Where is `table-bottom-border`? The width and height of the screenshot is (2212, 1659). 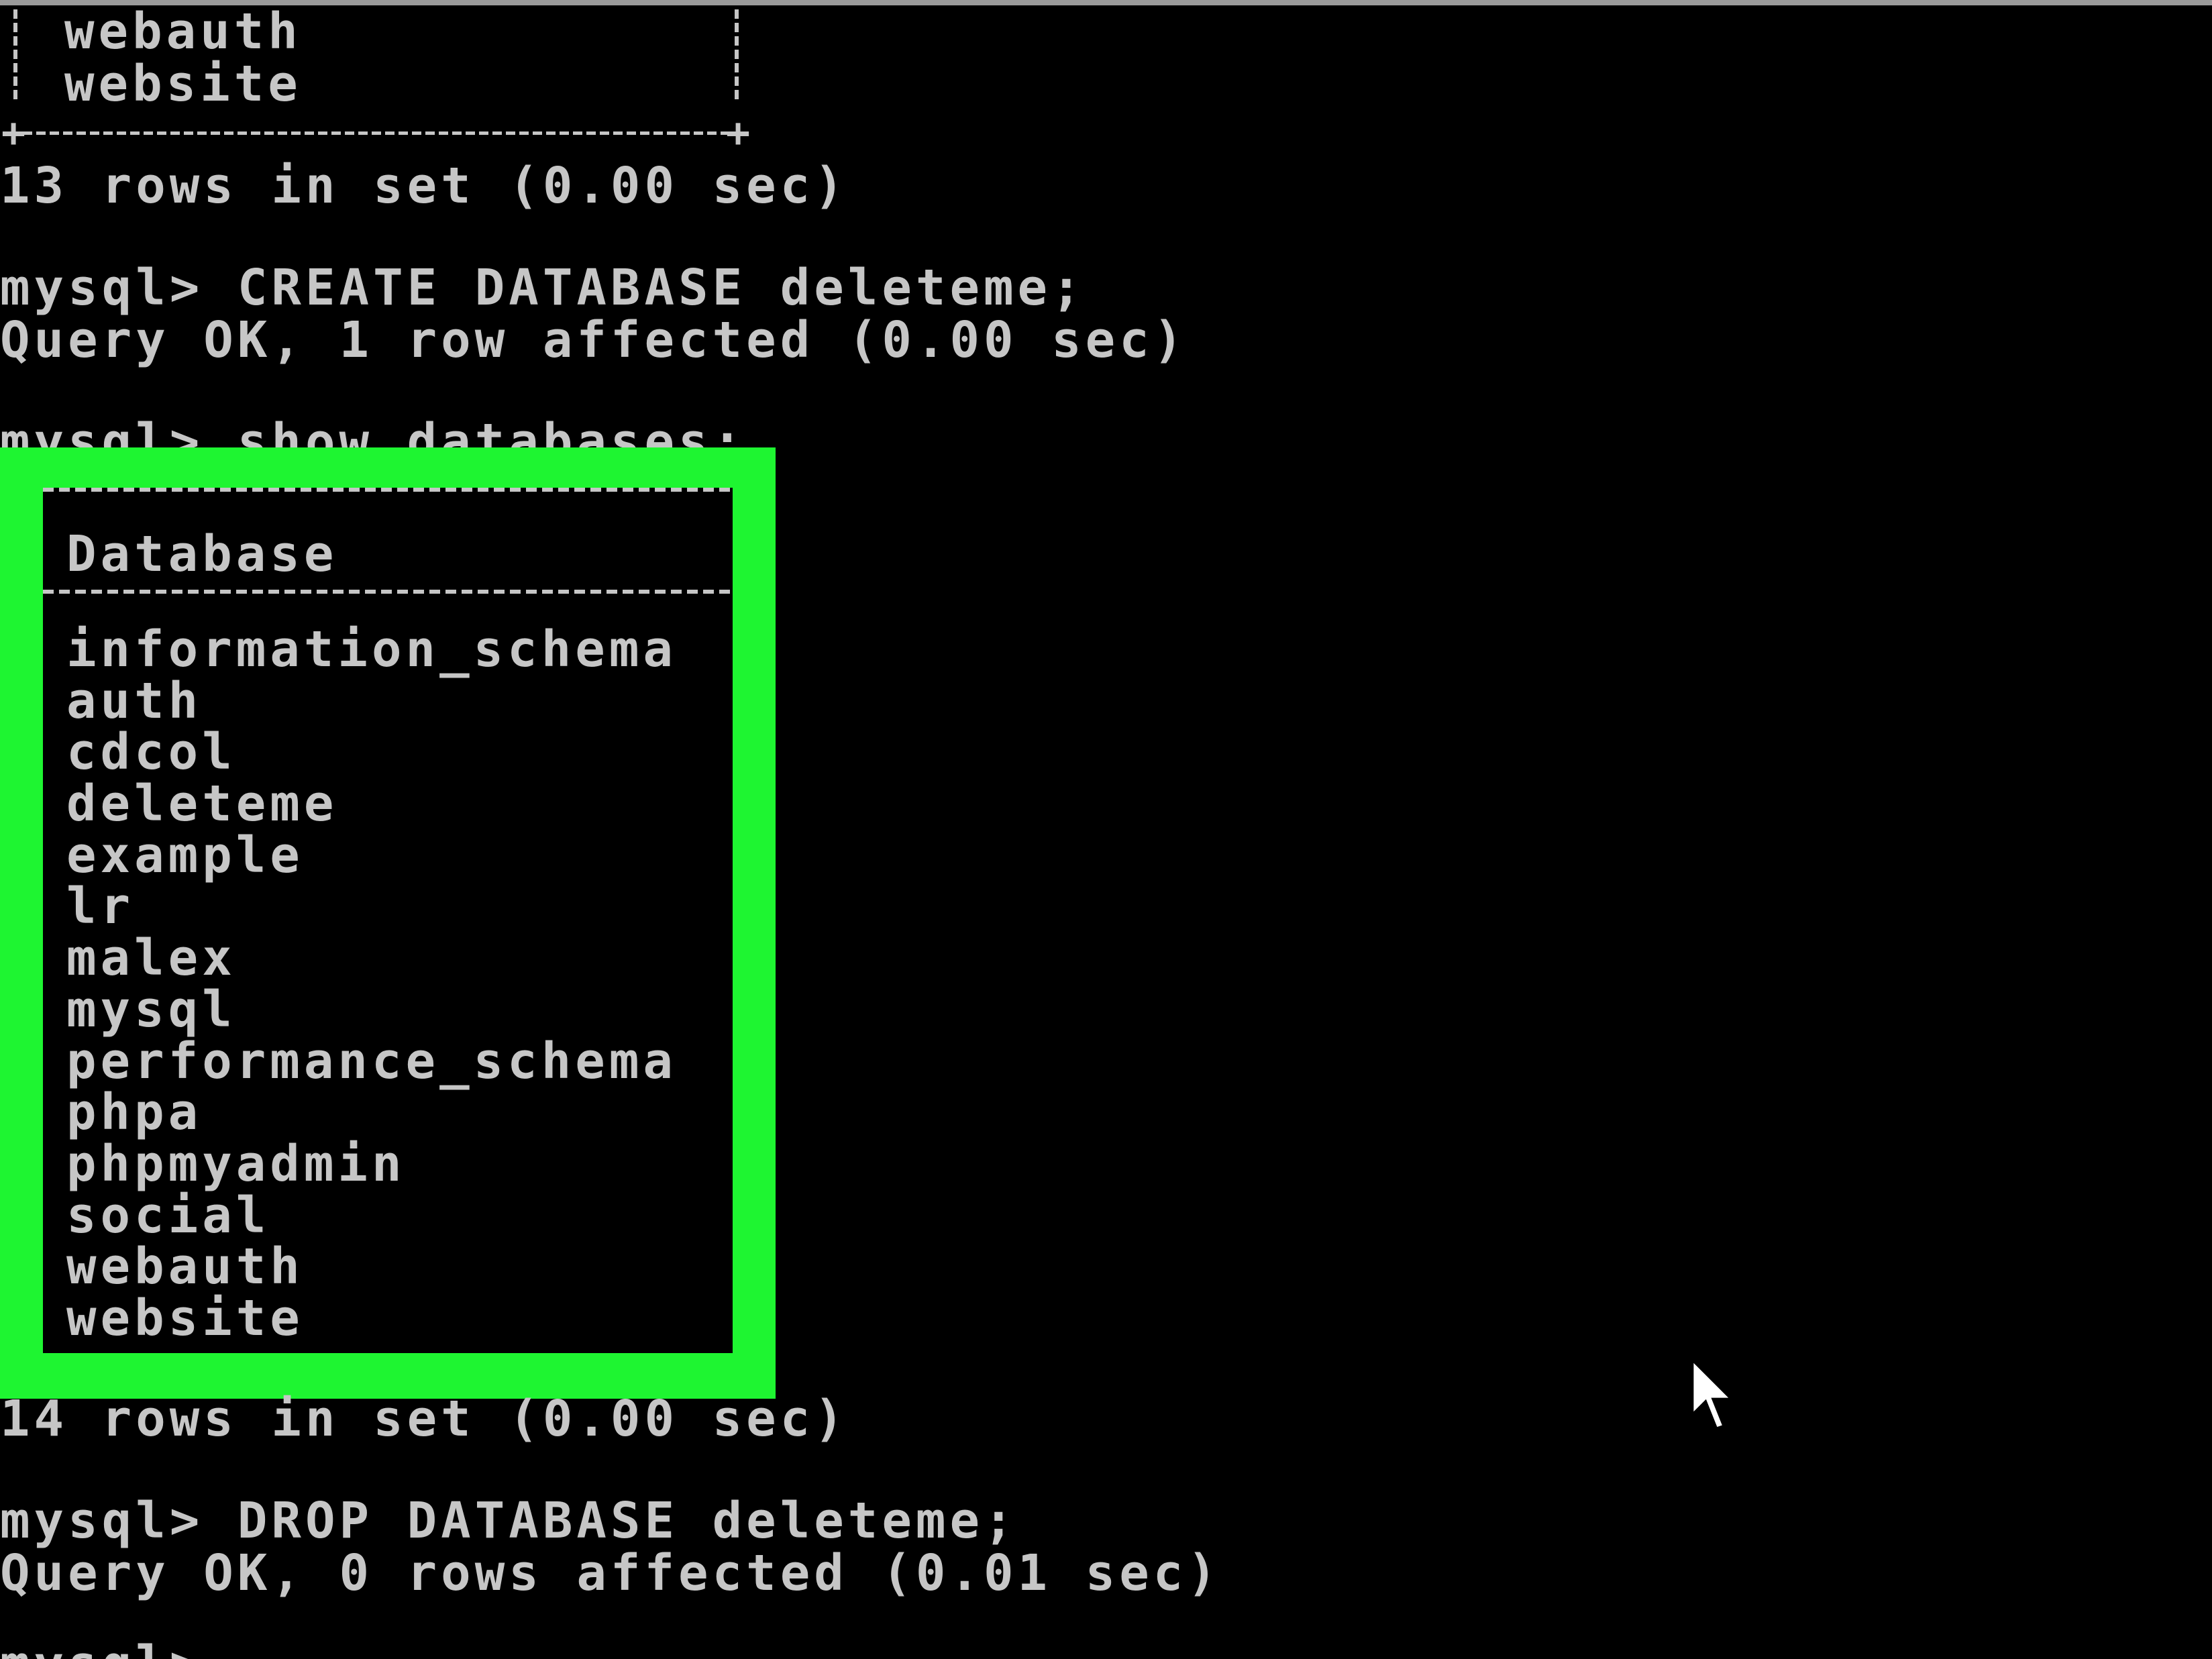
table-bottom-border is located at coordinates (378, 133).